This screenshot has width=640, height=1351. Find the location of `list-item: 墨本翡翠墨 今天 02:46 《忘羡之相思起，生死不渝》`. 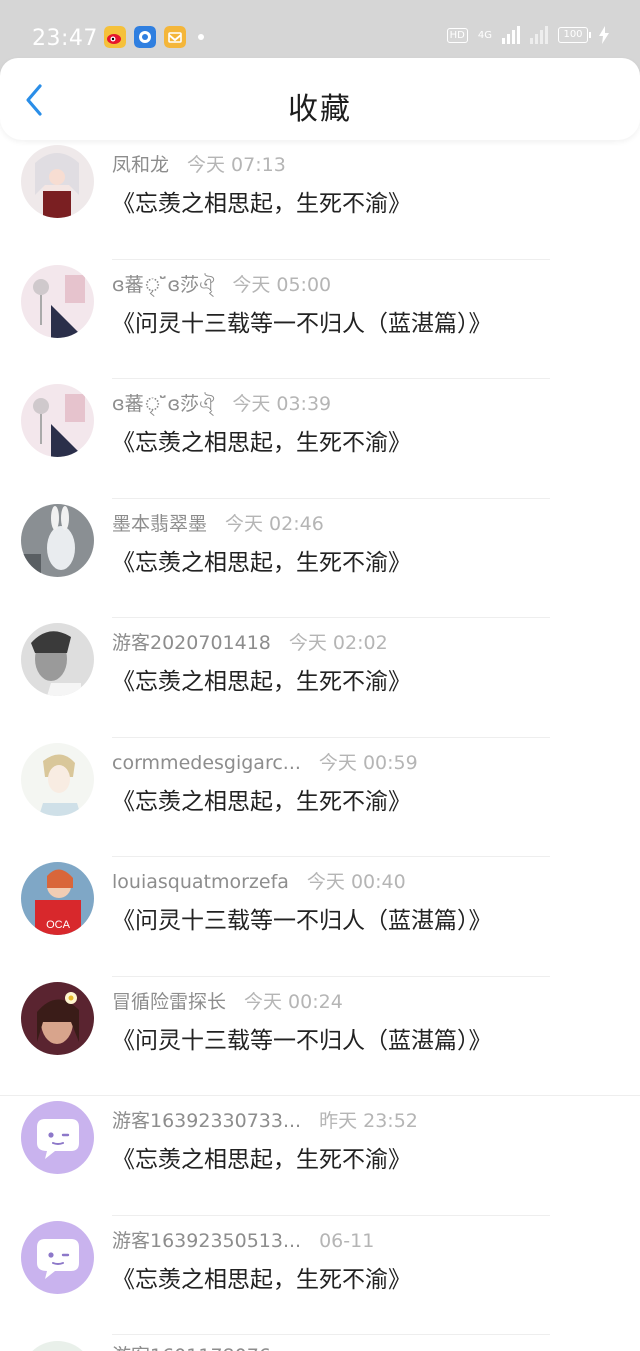

list-item: 墨本翡翠墨 今天 02:46 《忘羡之相思起，生死不渝》 is located at coordinates (320, 558).